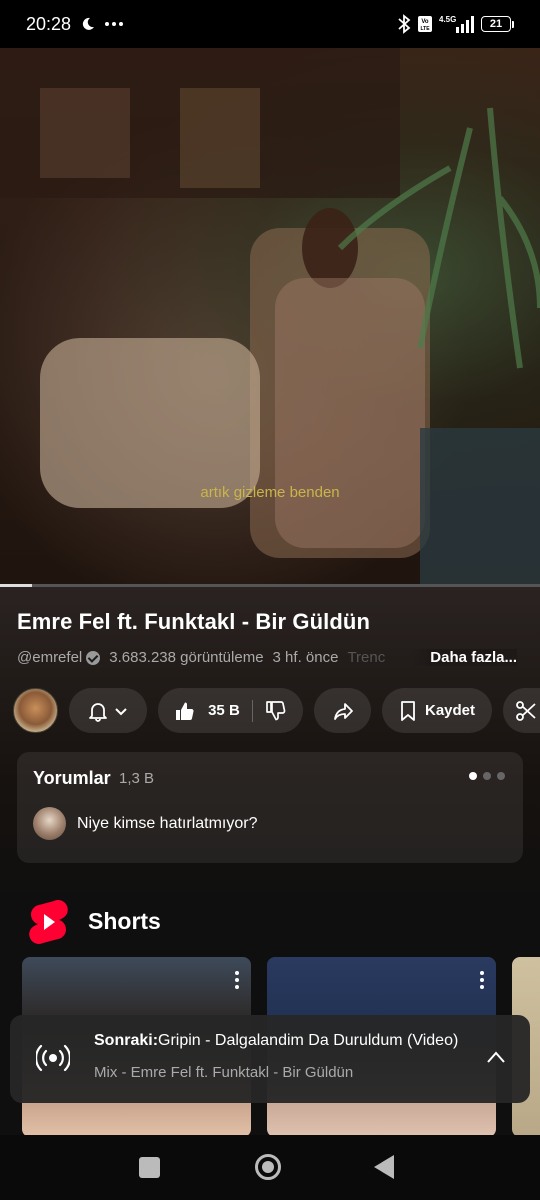 Image resolution: width=540 pixels, height=1200 pixels. I want to click on up-next-video-title: Gripin - Dalgalandim Da Duruldum (Video), so click(308, 1040).